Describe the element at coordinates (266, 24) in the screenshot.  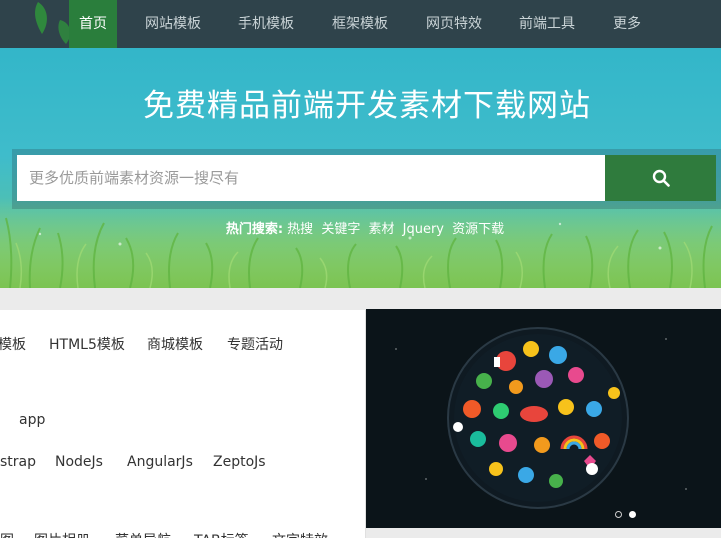
I see `nav-item-mobile-templates: 手机模板` at that location.